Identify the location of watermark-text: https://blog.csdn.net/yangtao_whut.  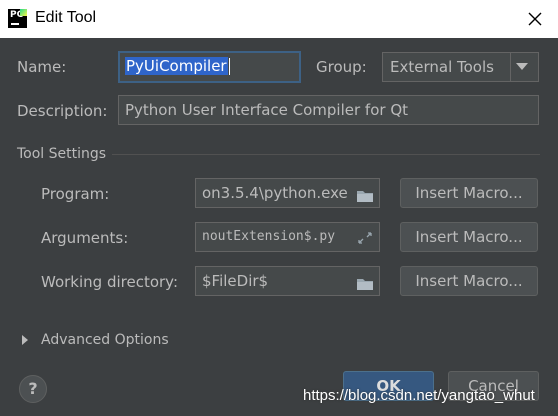
(419, 395).